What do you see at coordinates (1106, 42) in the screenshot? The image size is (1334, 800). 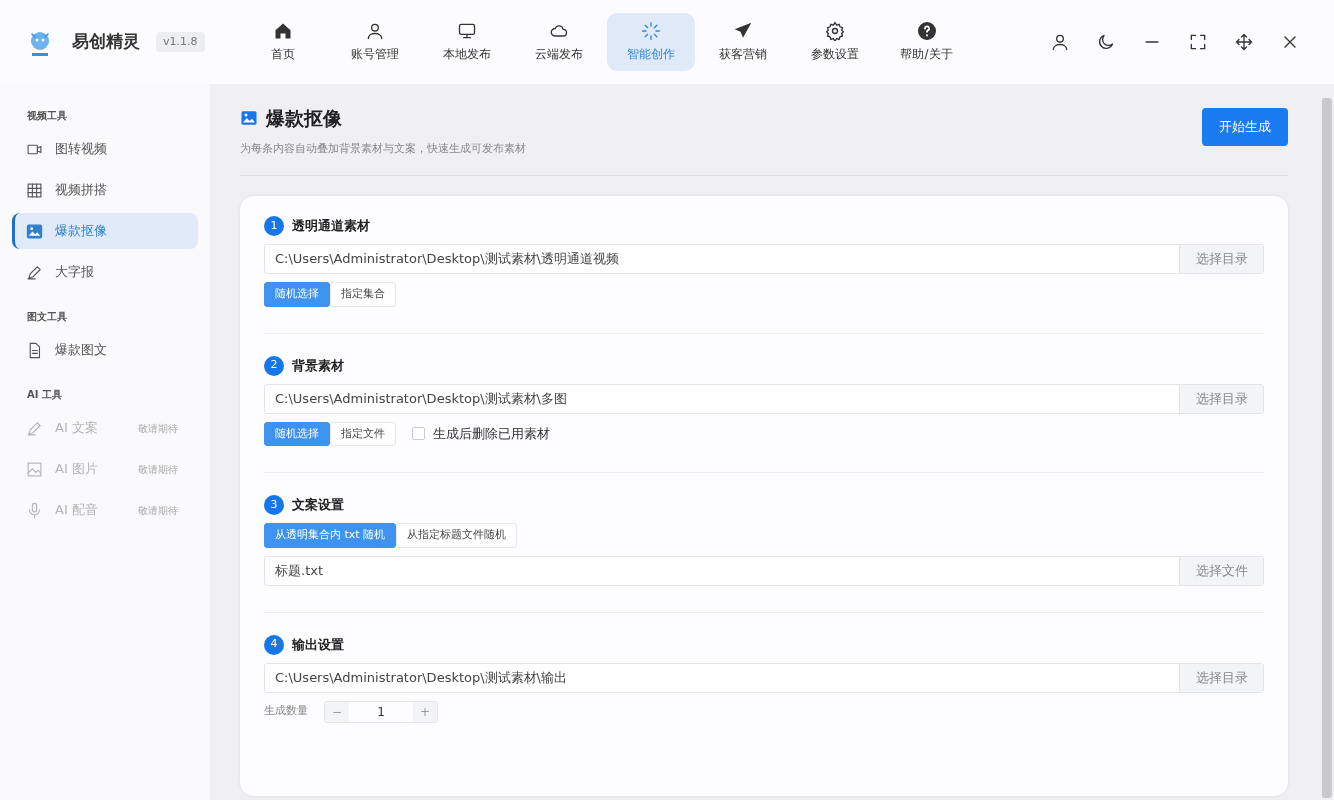 I see `moon-icon` at bounding box center [1106, 42].